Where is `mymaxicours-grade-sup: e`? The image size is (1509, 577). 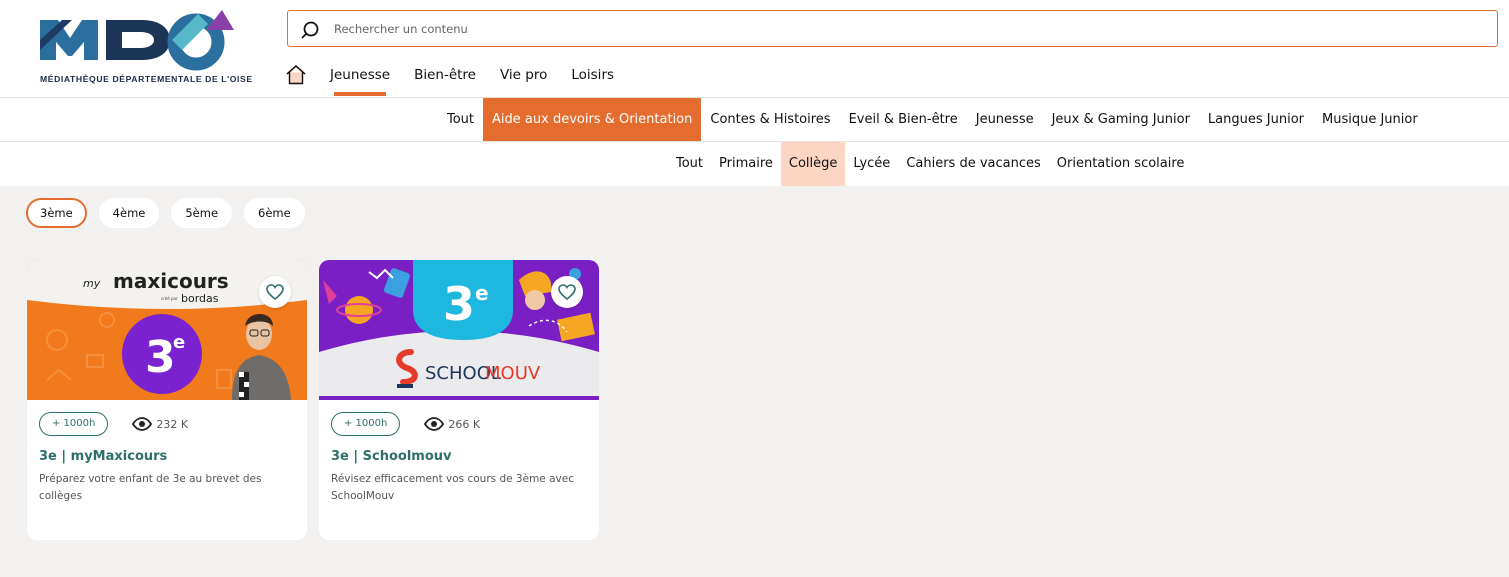 mymaxicours-grade-sup: e is located at coordinates (179, 342).